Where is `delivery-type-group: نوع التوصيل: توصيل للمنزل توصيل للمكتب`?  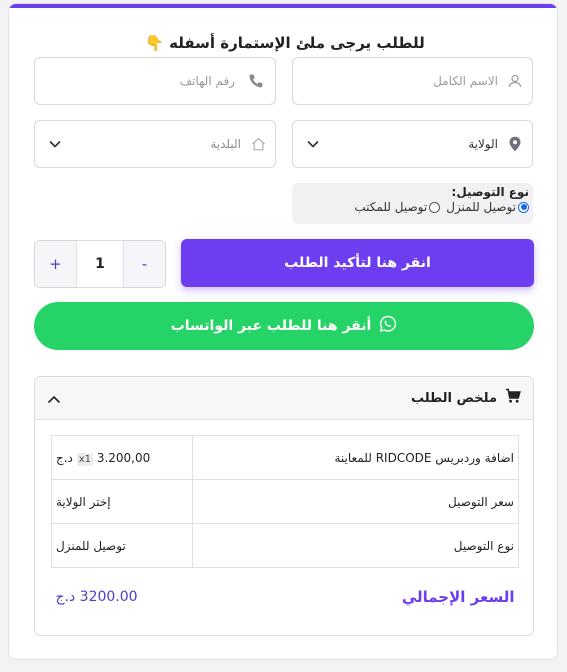 delivery-type-group: نوع التوصيل: توصيل للمنزل توصيل للمكتب is located at coordinates (412, 203).